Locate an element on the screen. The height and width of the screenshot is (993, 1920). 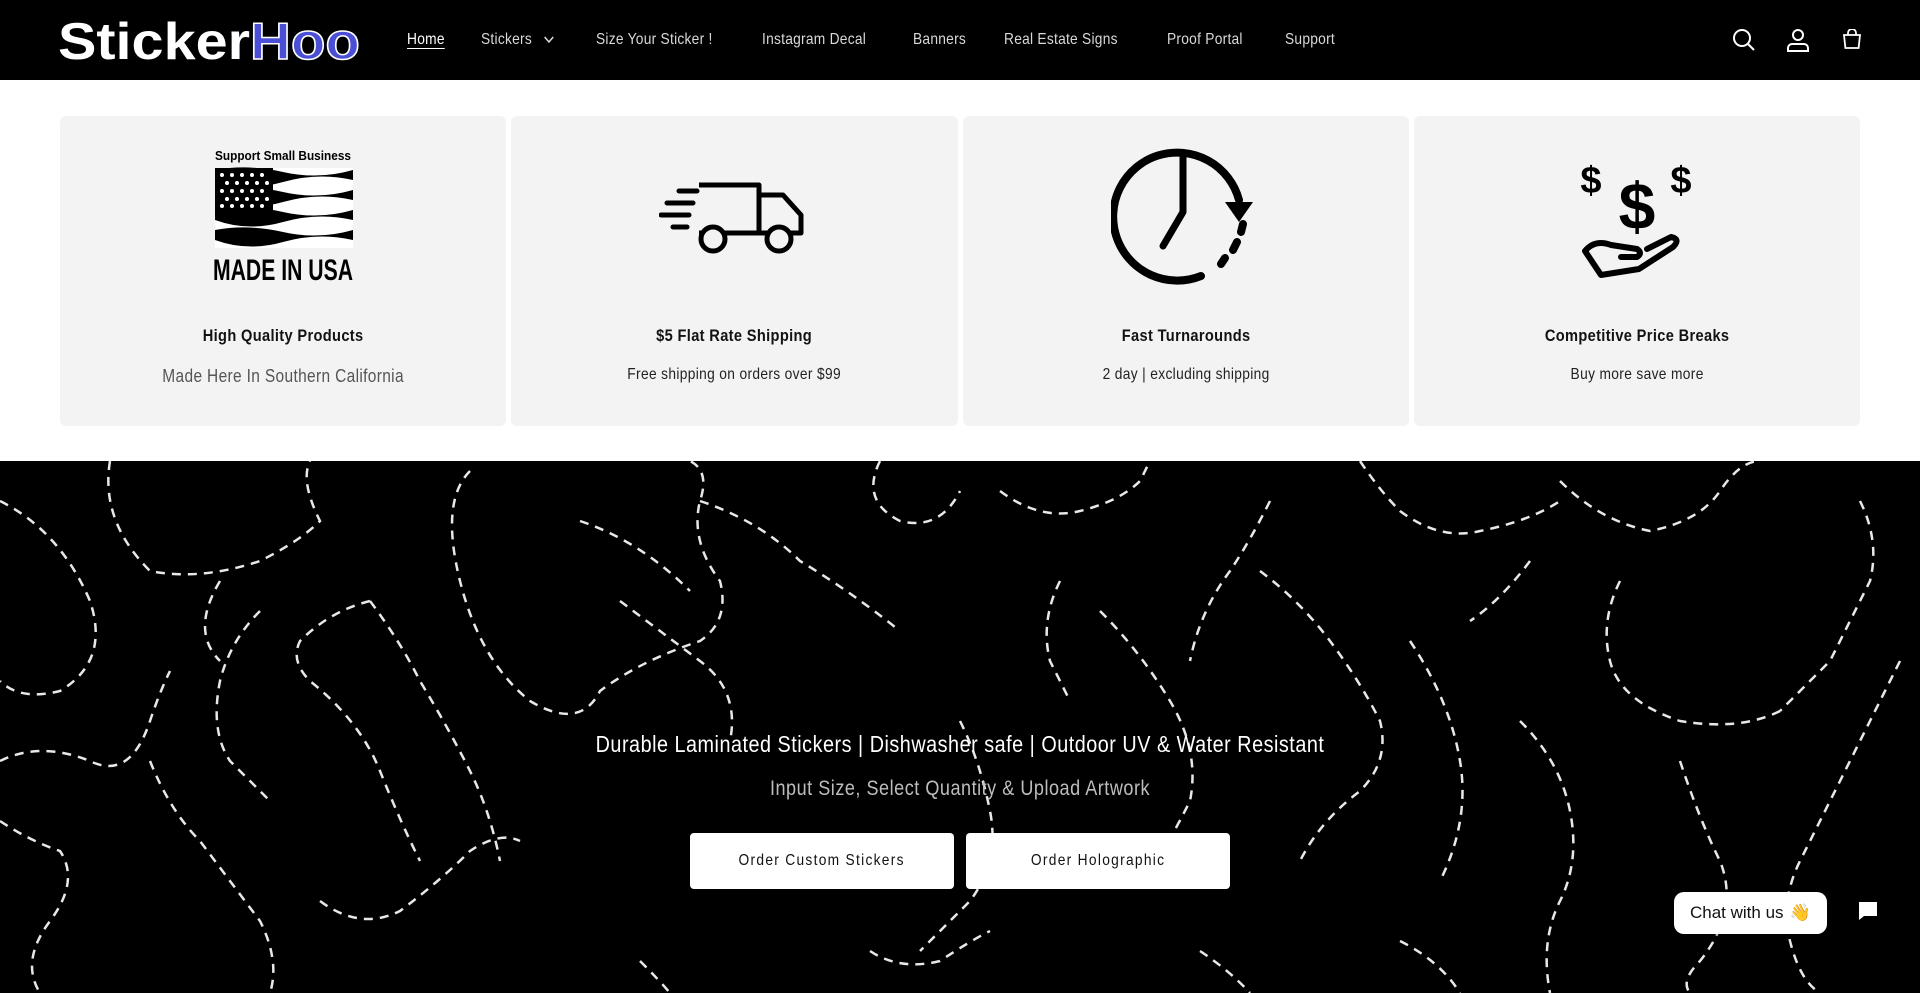
nav-stickers-label: Stickers is located at coordinates (506, 39).